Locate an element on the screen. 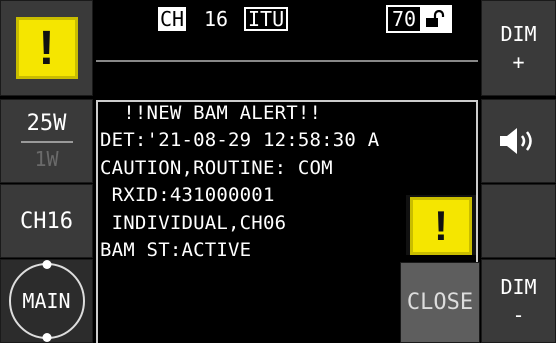  knob-bottom-dot is located at coordinates (46, 337).